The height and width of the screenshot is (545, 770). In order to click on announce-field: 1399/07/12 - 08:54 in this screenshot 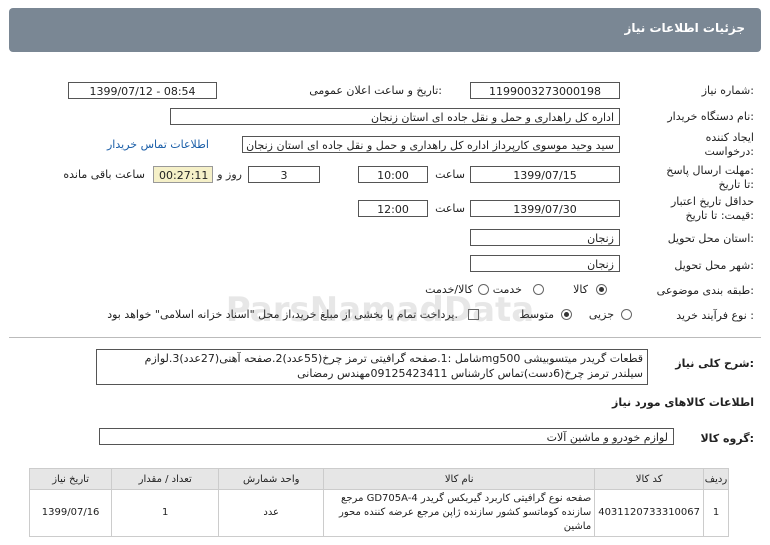, I will do `click(142, 90)`.